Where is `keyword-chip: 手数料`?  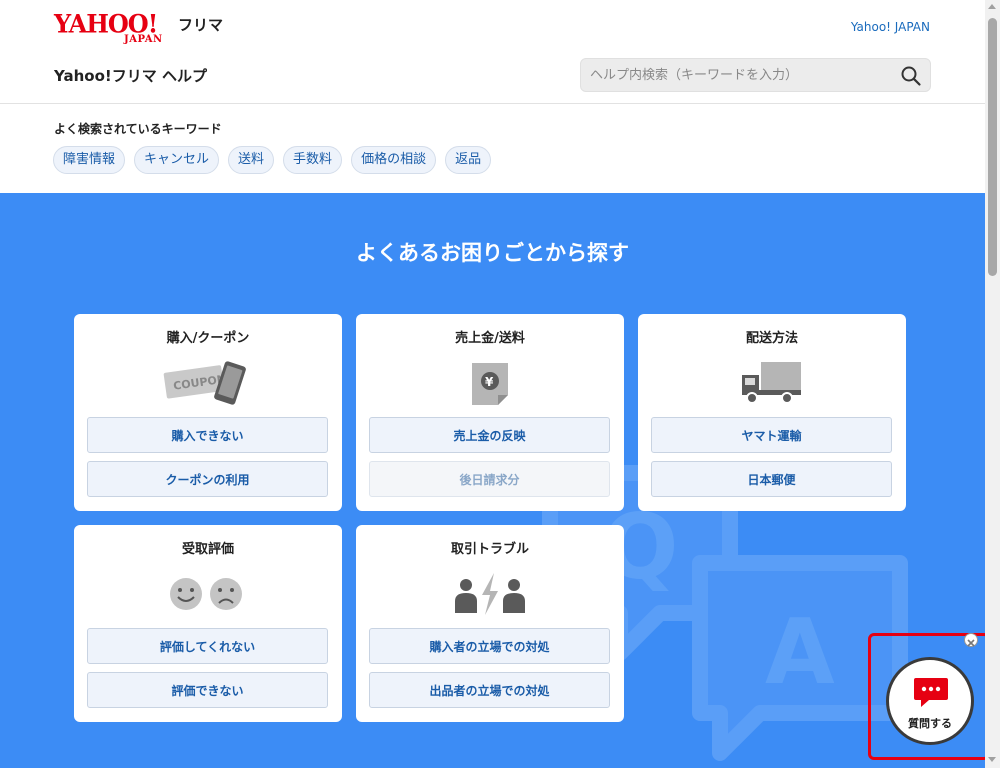 keyword-chip: 手数料 is located at coordinates (313, 160).